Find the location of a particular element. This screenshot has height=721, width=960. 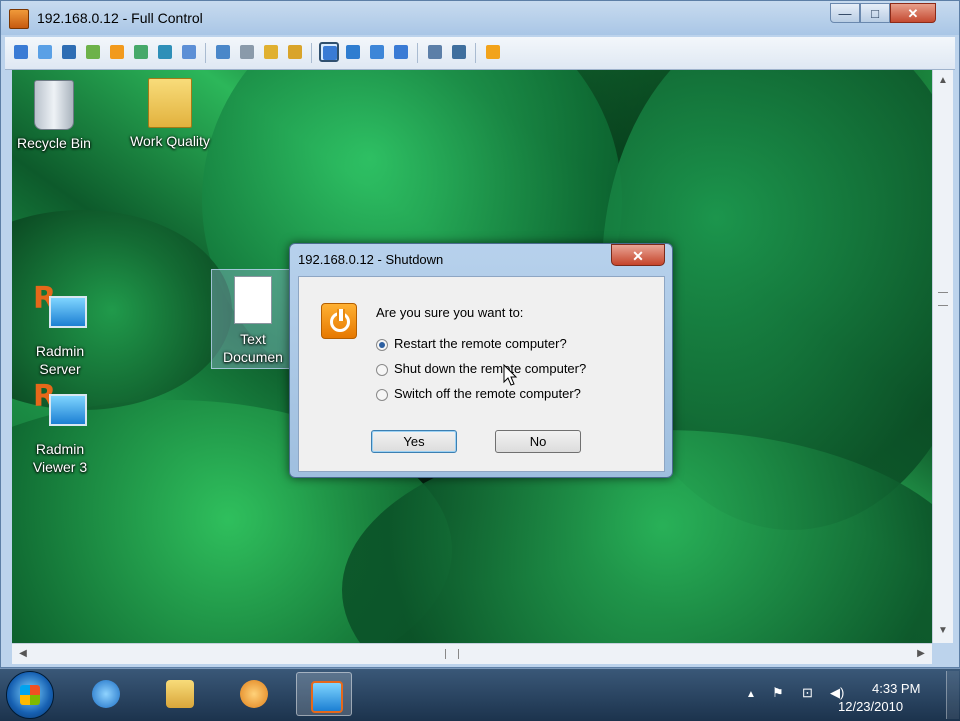

scale-icon is located at coordinates (401, 52).